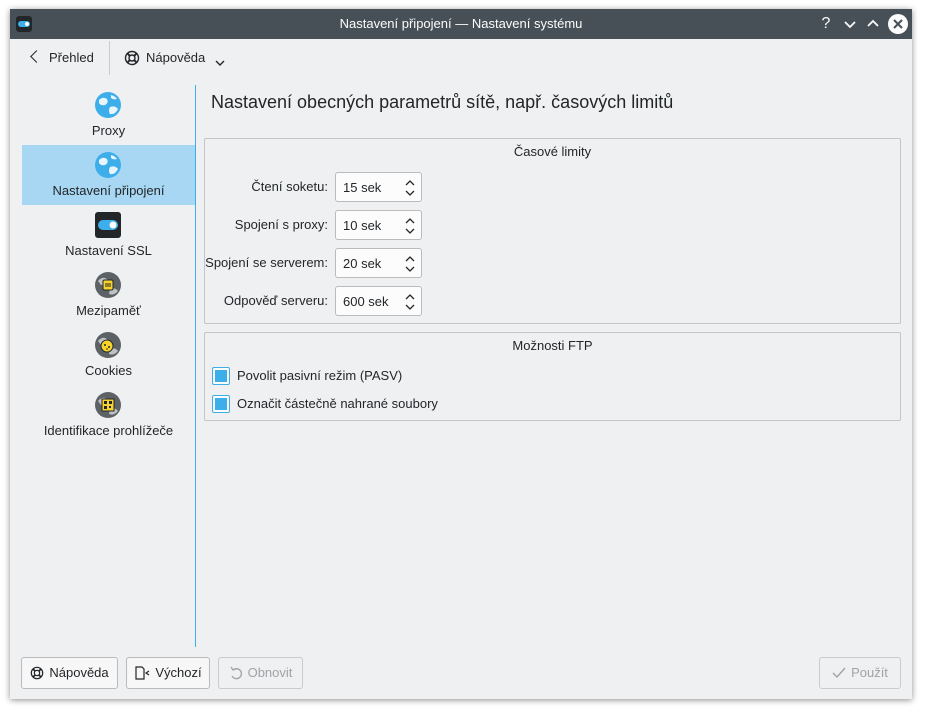 Image resolution: width=928 pixels, height=716 pixels. What do you see at coordinates (142, 672) in the screenshot?
I see `document-revert-icon` at bounding box center [142, 672].